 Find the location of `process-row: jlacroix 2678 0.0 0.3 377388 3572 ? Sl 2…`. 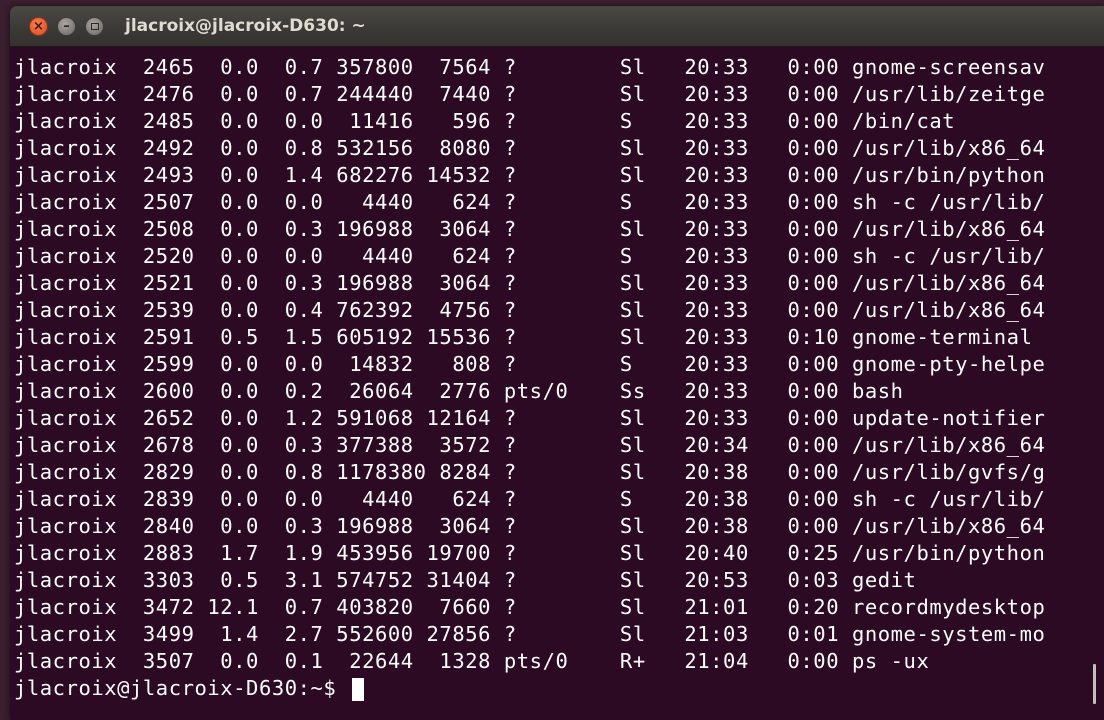

process-row: jlacroix 2678 0.0 0.3 377388 3572 ? Sl 2… is located at coordinates (530, 445).